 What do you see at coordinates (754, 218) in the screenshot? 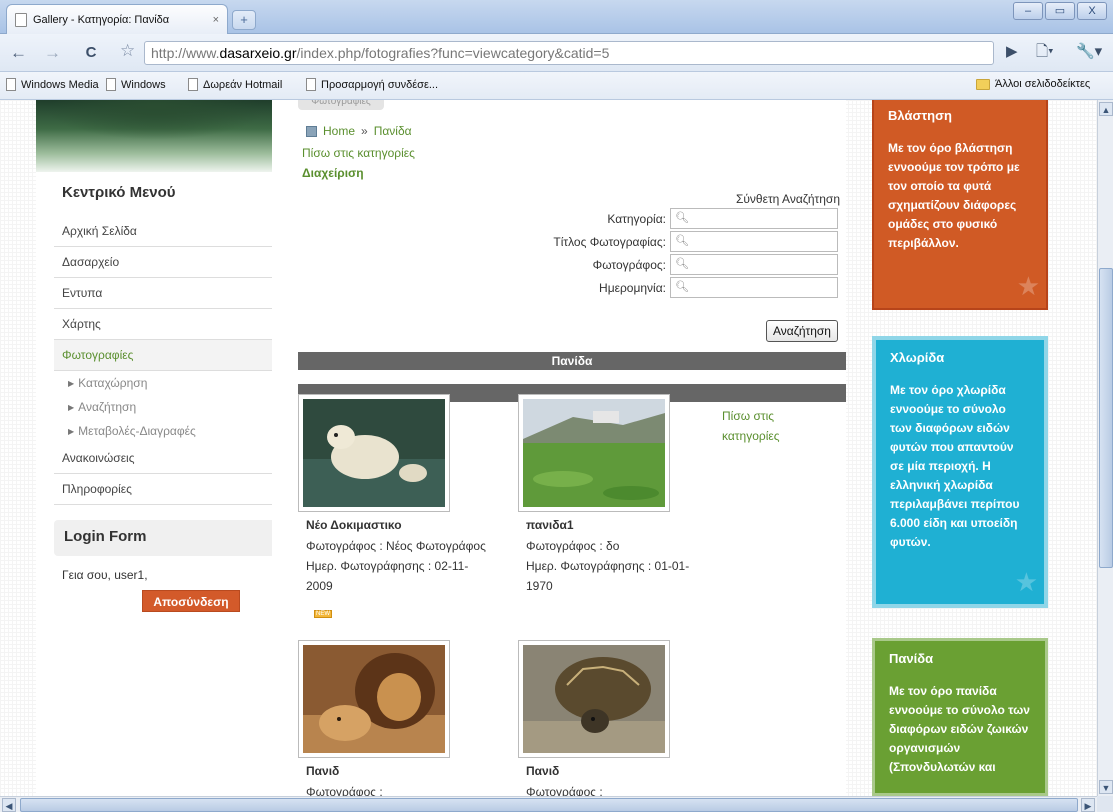
I see `category-search-input` at bounding box center [754, 218].